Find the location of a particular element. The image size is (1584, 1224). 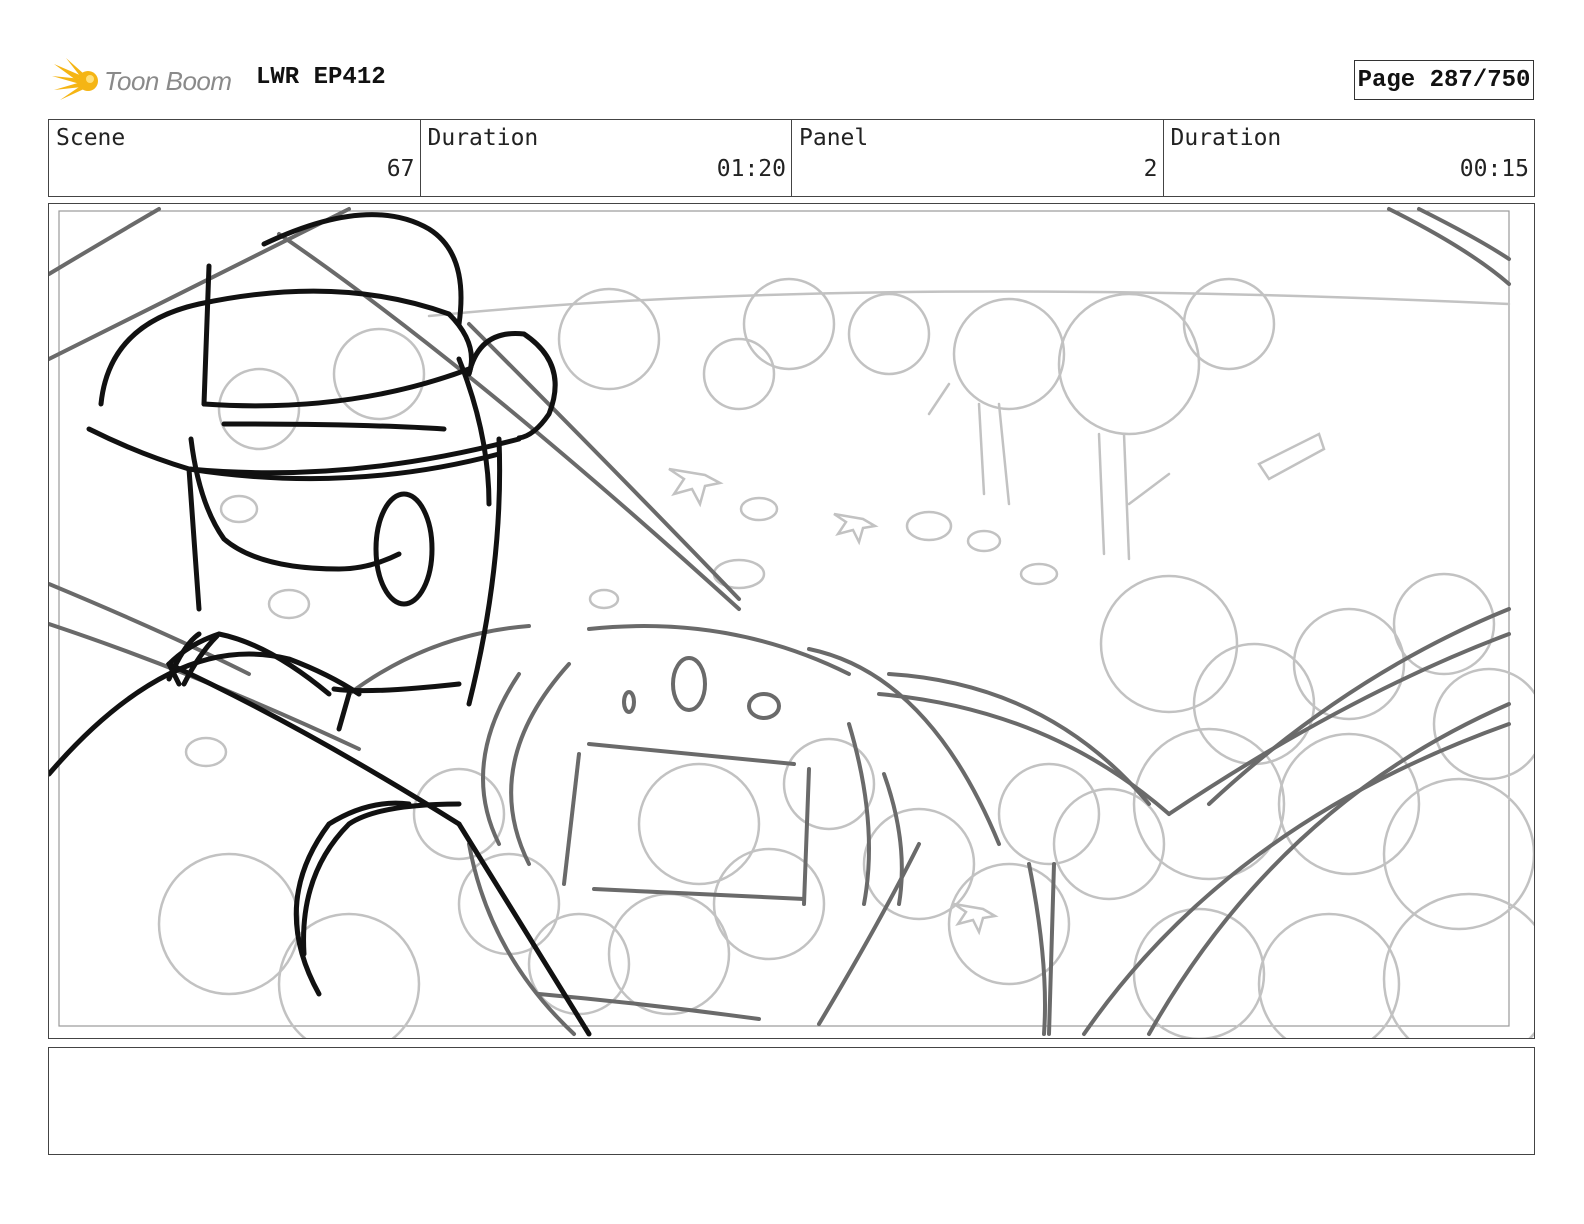

project-title: LWR EP412 is located at coordinates (321, 77).